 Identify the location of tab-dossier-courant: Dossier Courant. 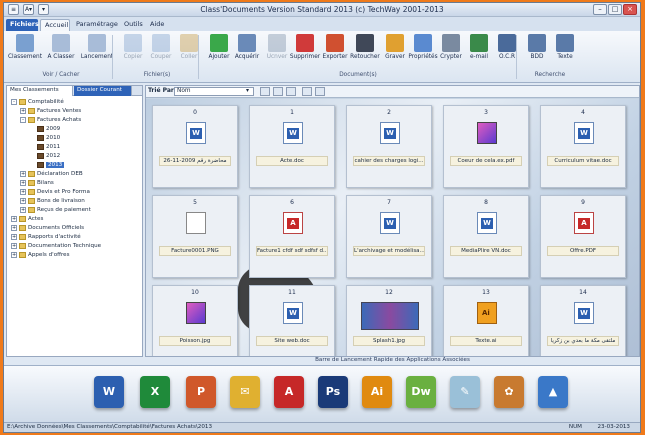
(103, 91).